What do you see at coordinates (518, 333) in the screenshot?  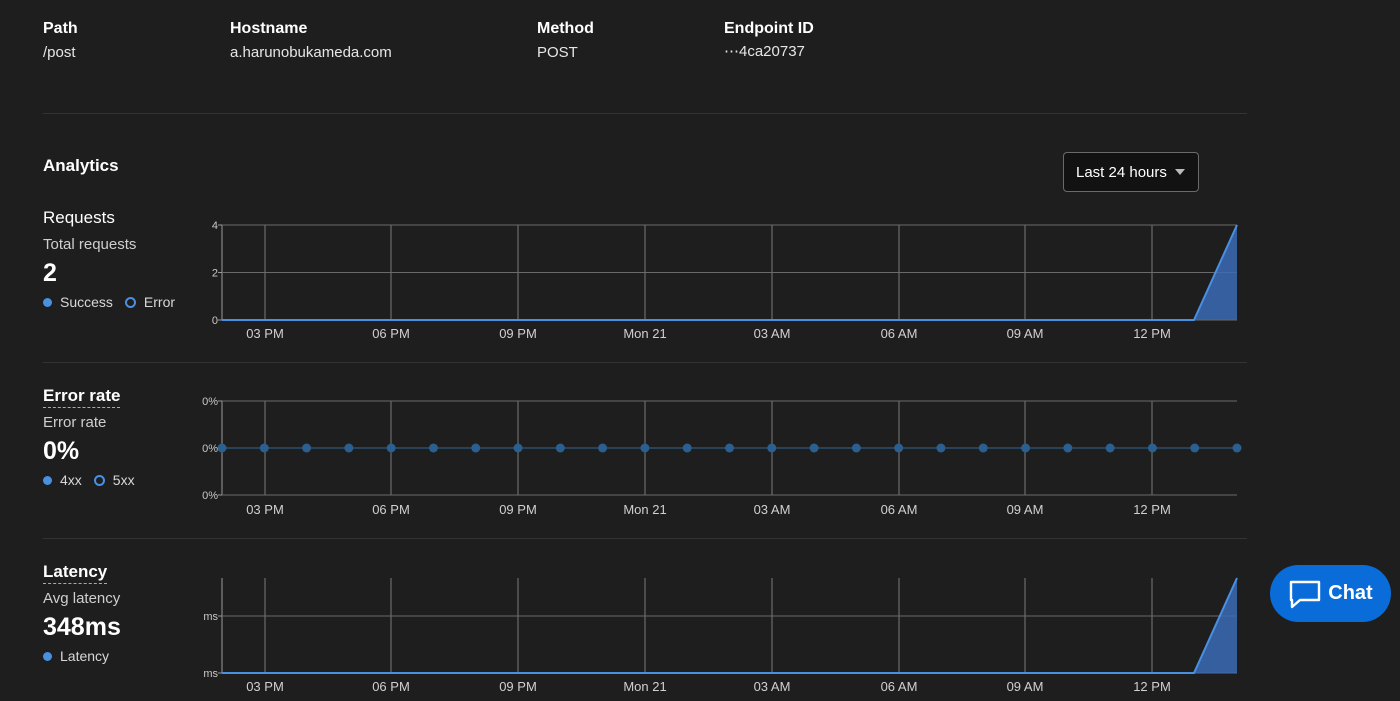 I see `requests-x-tick-label: 09 PM` at bounding box center [518, 333].